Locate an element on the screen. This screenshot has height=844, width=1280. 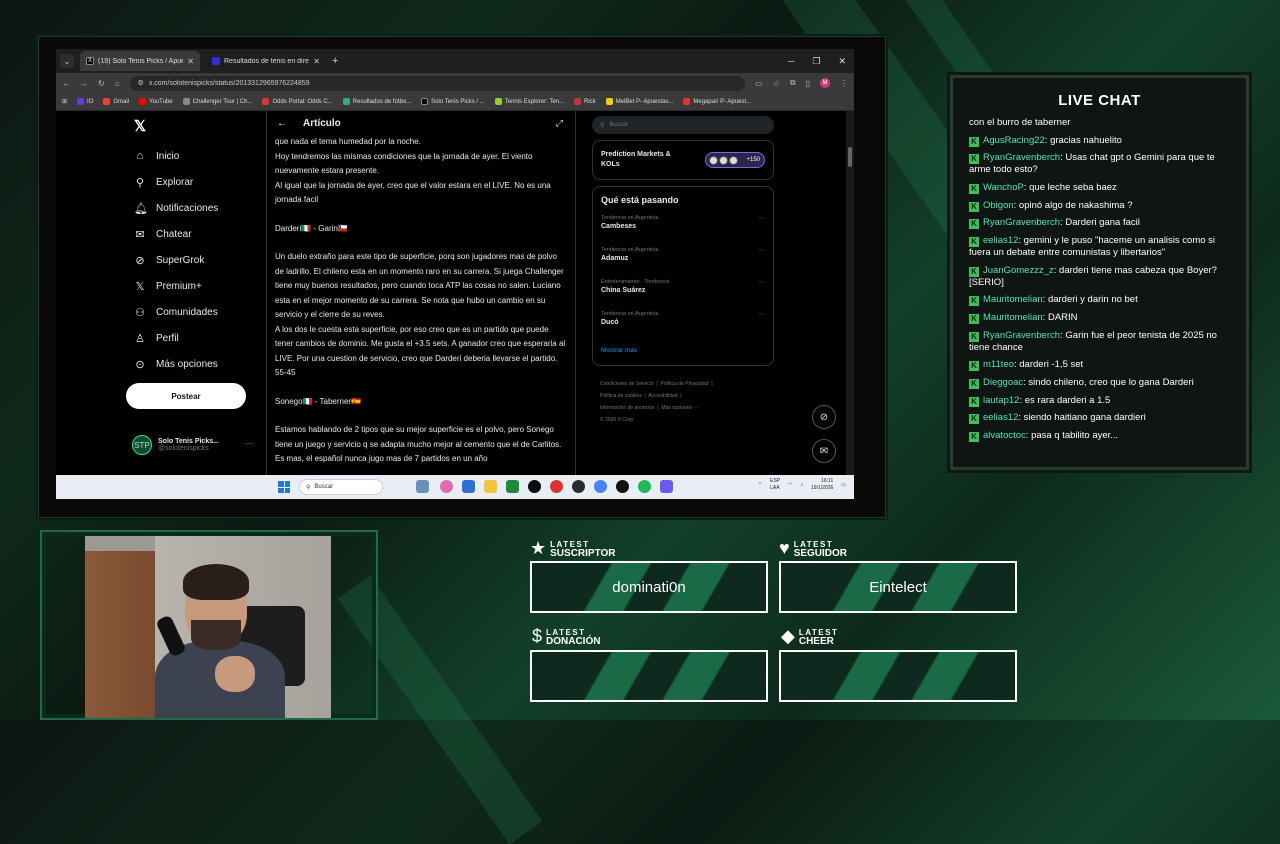
copilot-icon is located at coordinates (446, 486).